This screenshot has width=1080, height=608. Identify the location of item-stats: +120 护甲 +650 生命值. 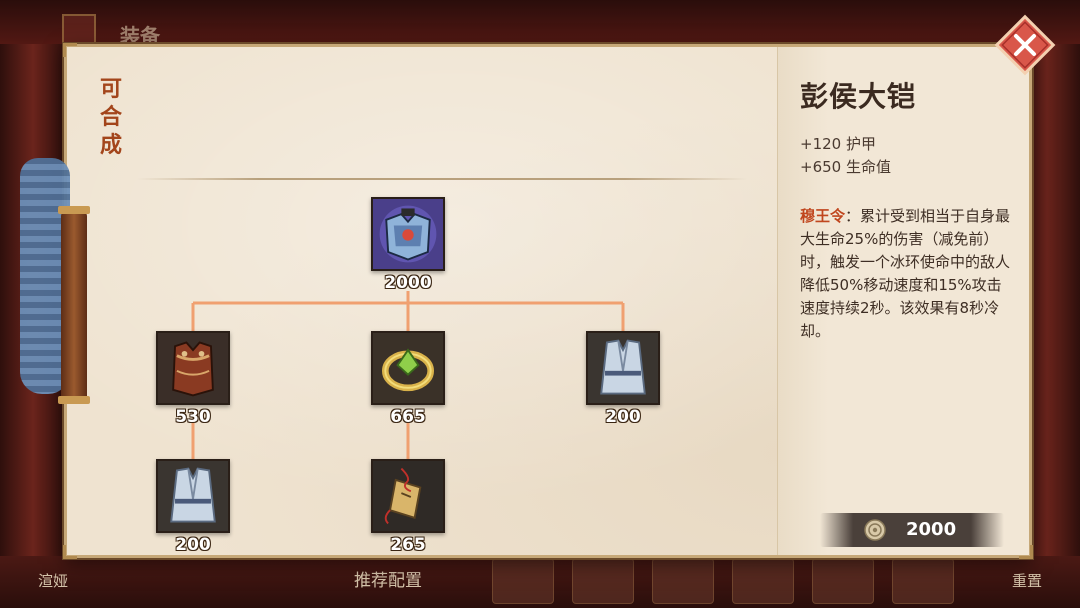
(845, 156).